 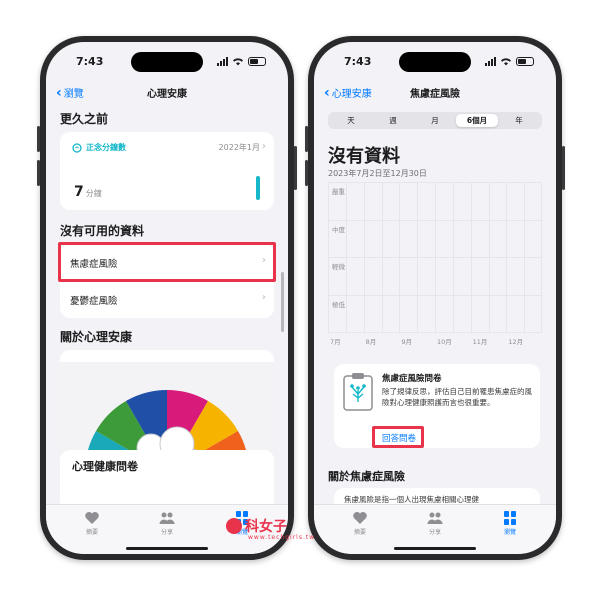 What do you see at coordinates (480, 342) in the screenshot?
I see `x-tick-label: 11月` at bounding box center [480, 342].